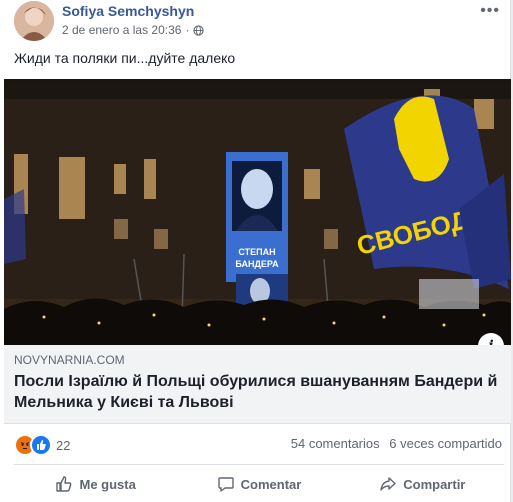  What do you see at coordinates (64, 484) in the screenshot?
I see `thumbs-up-icon` at bounding box center [64, 484].